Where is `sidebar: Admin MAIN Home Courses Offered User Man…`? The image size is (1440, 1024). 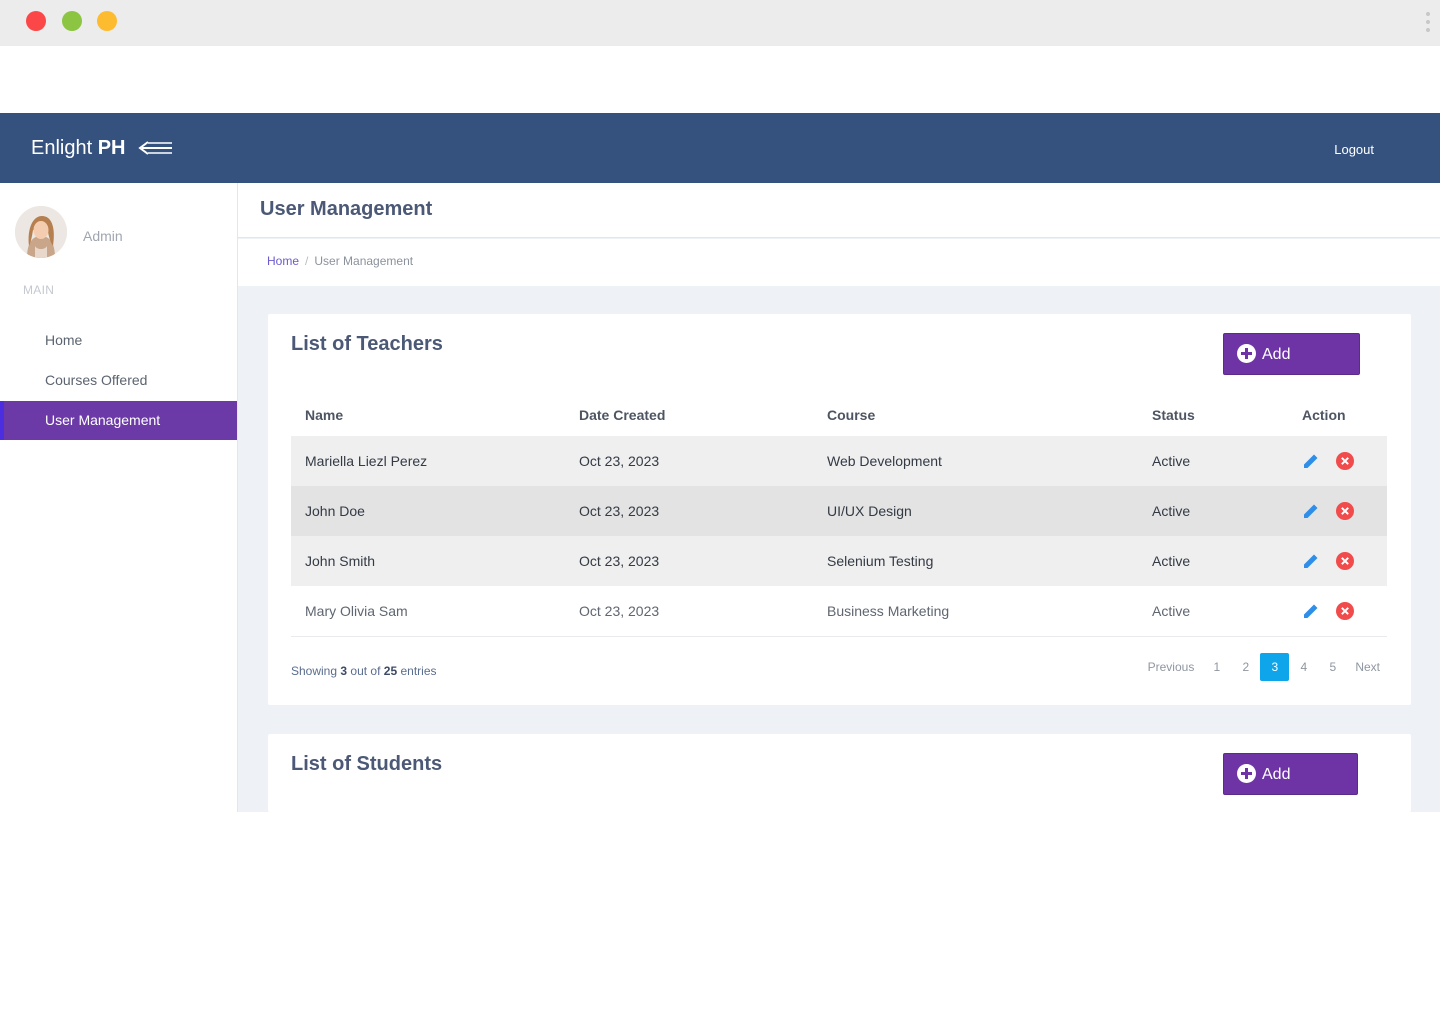
sidebar: Admin MAIN Home Courses Offered User Man… is located at coordinates (119, 497).